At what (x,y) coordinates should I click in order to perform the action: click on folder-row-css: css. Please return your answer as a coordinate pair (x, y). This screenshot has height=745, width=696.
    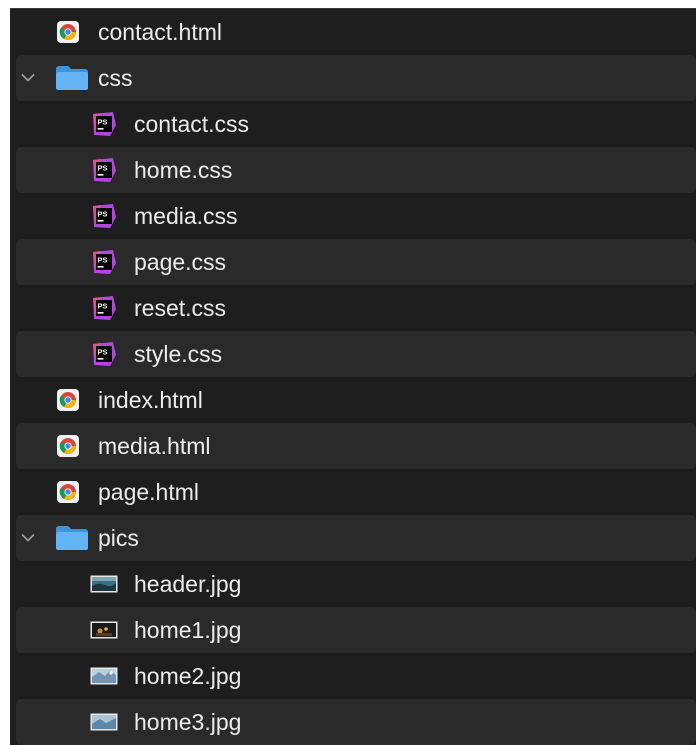
    Looking at the image, I should click on (356, 78).